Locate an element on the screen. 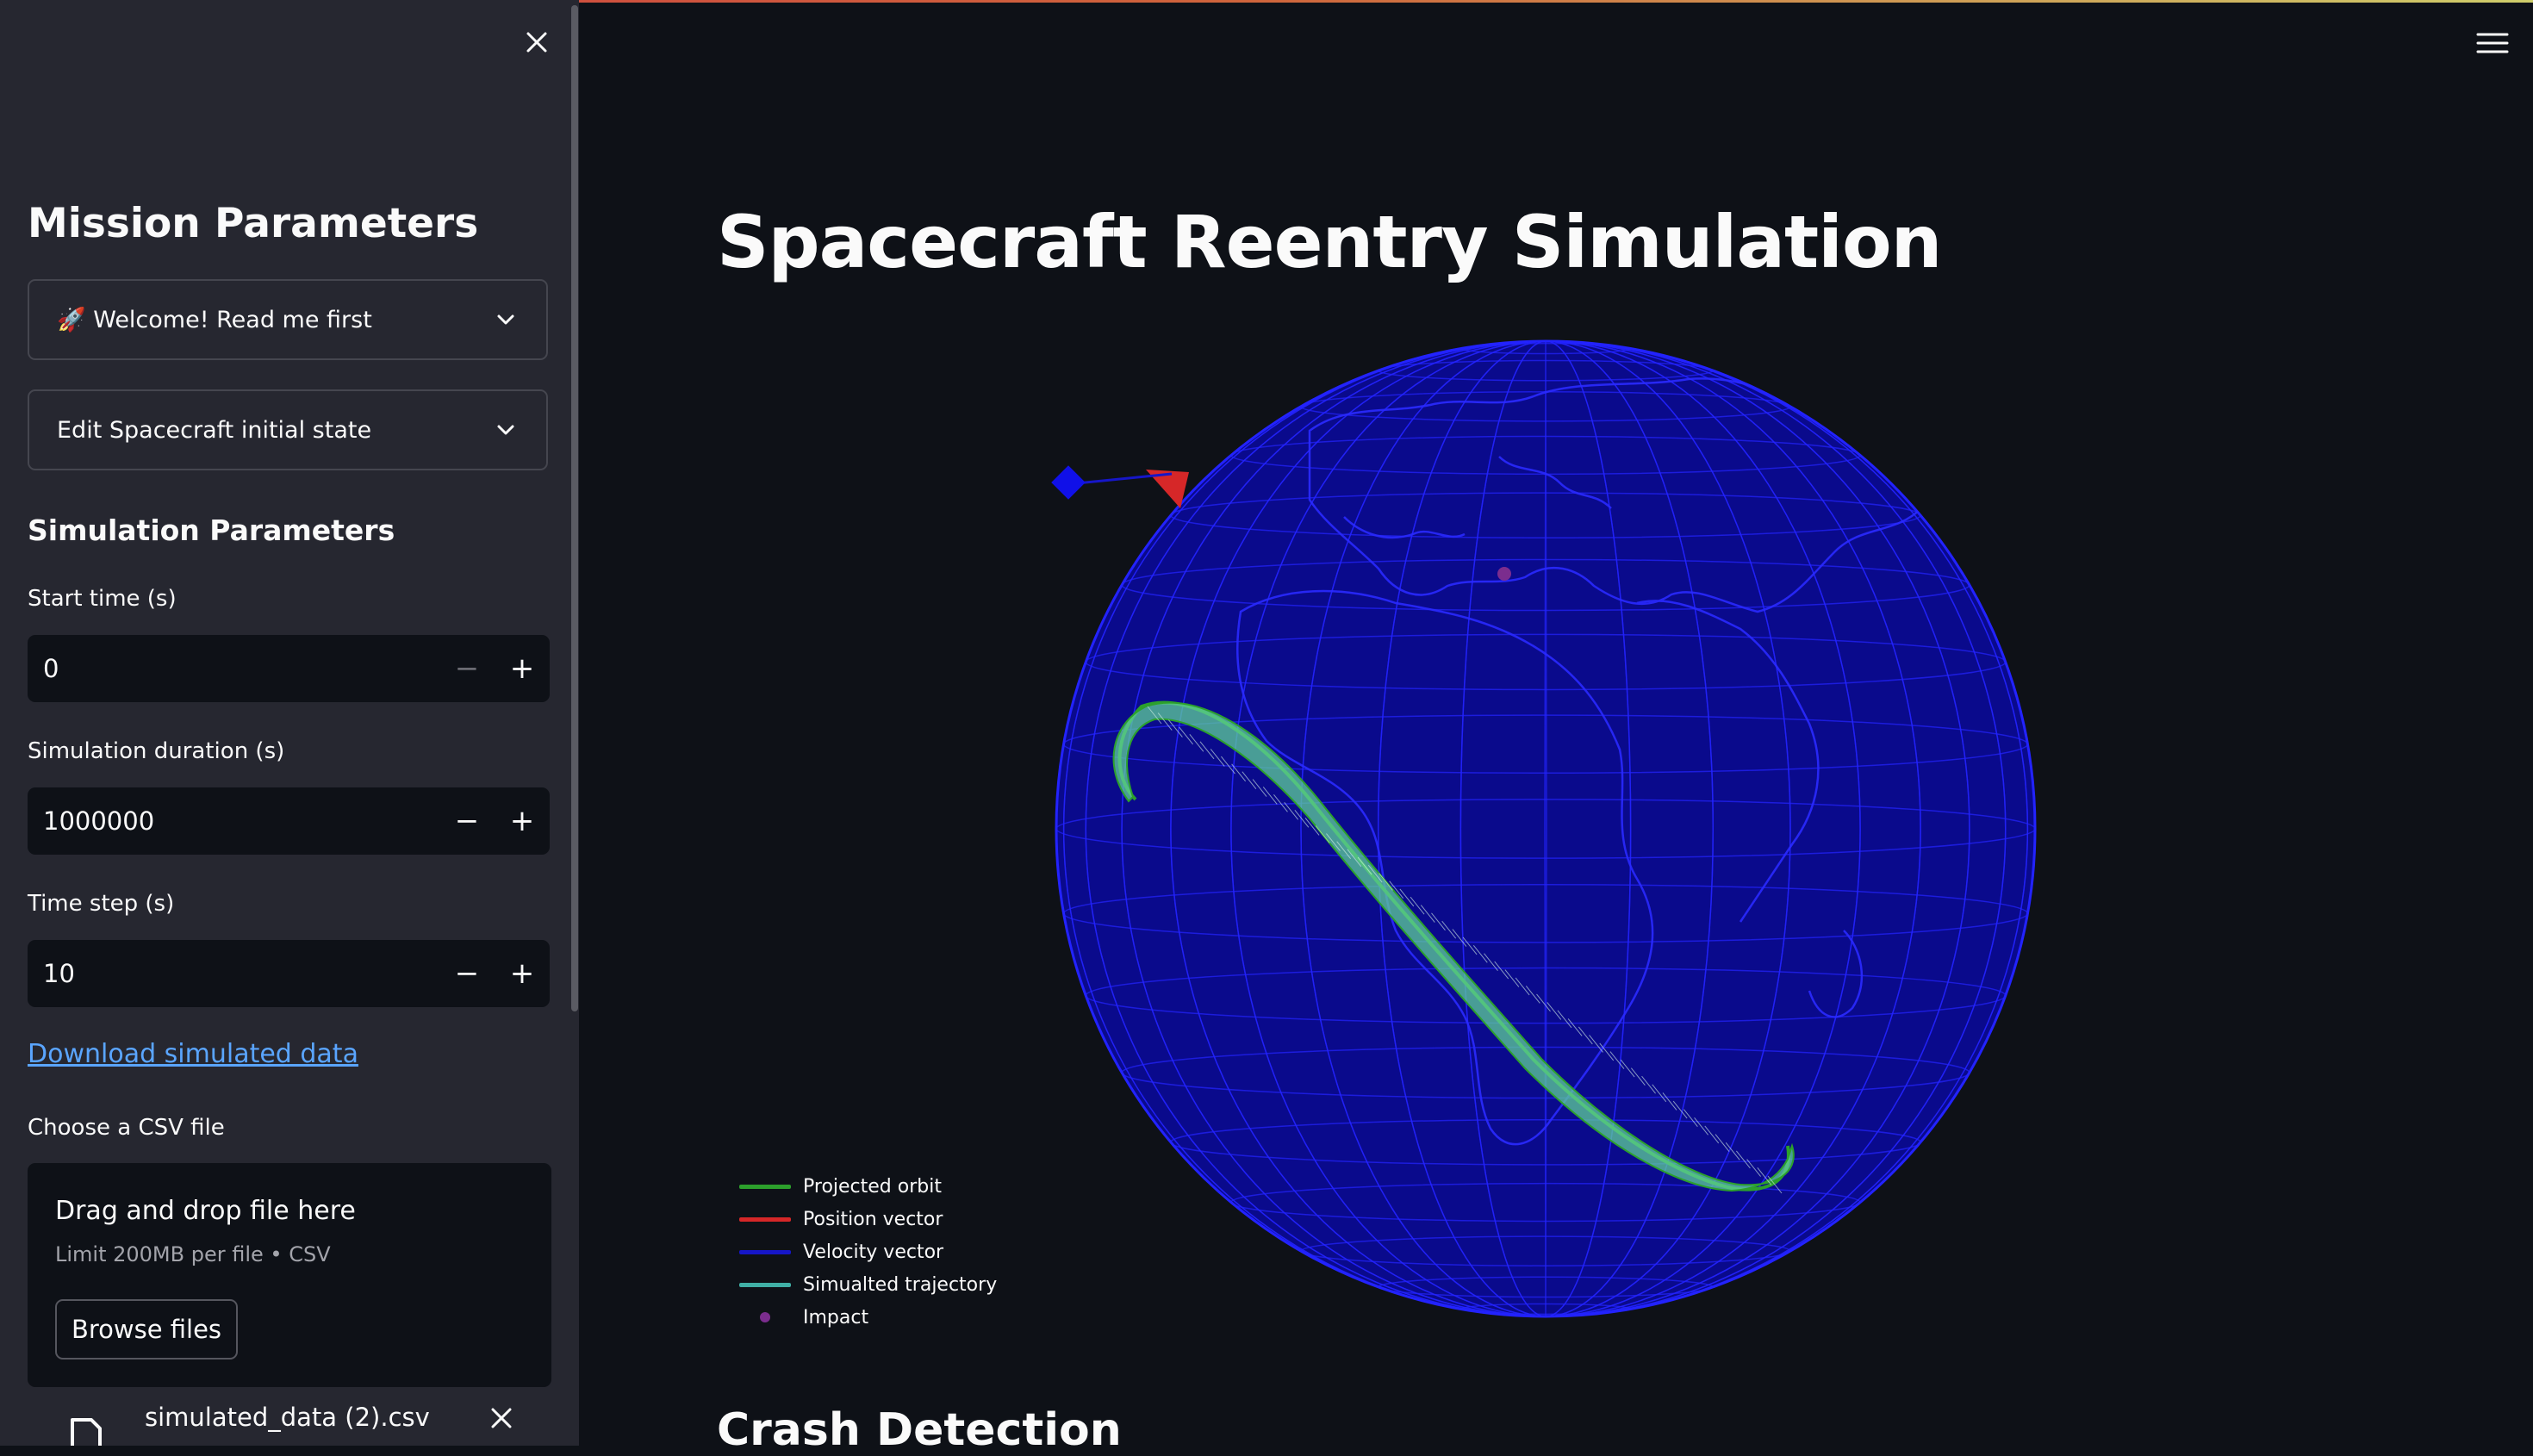 This screenshot has height=1456, width=2533. uploaded-file-name: simulated_data (2).csv is located at coordinates (287, 1418).